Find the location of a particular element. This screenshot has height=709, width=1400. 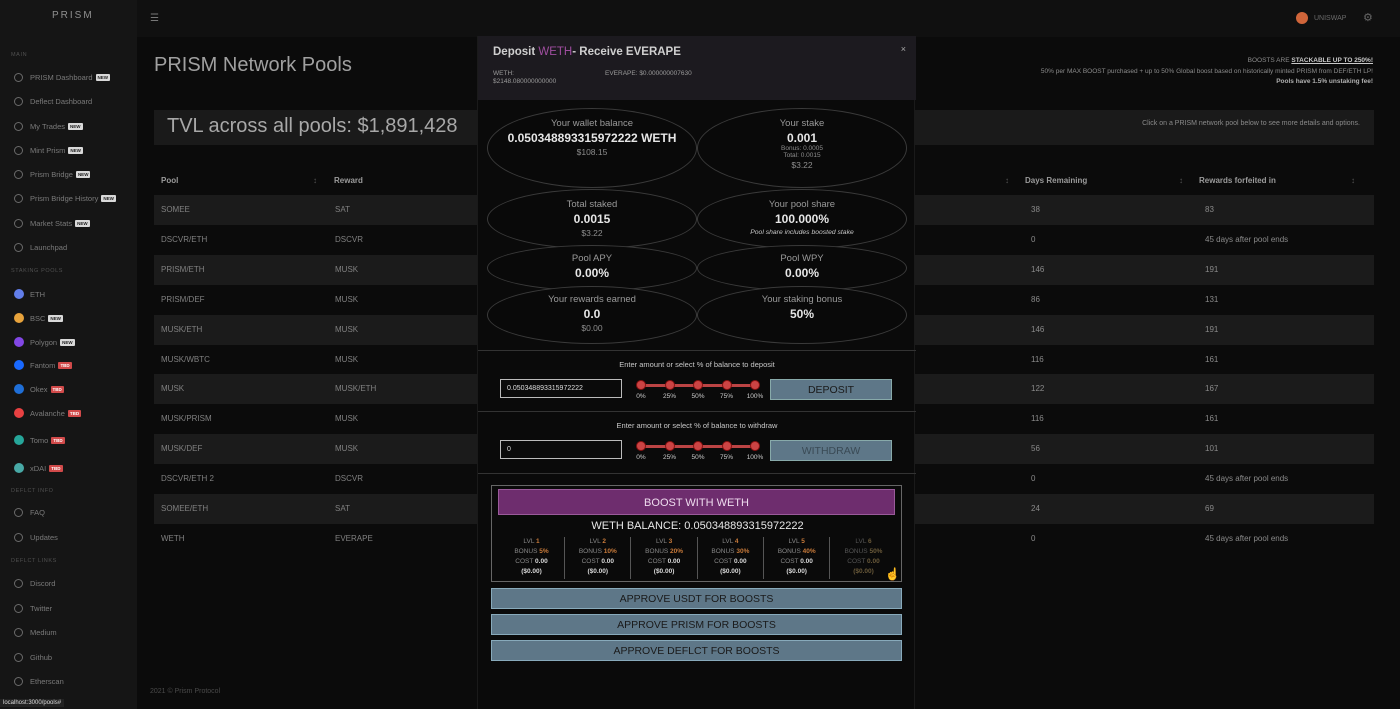

gear-icon: ⚙ is located at coordinates (1368, 17).